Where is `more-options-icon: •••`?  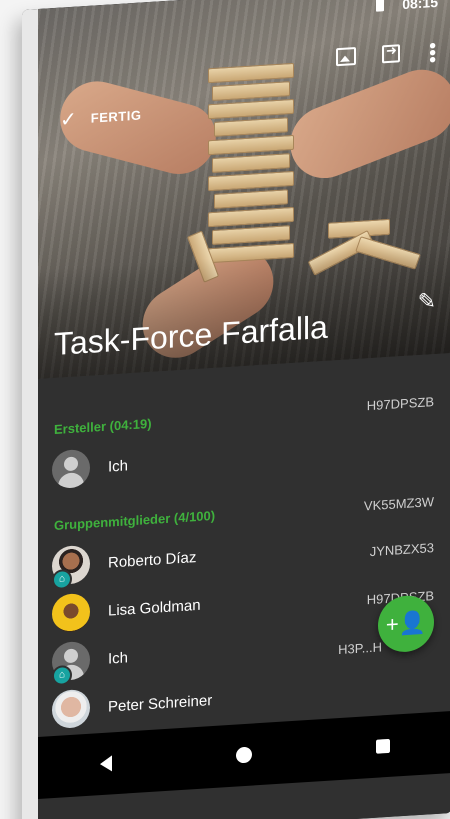
more-options-icon: ••• is located at coordinates (432, 53).